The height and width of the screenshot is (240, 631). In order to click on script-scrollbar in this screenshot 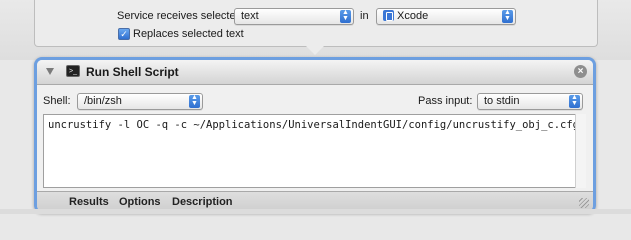, I will do `click(580, 151)`.